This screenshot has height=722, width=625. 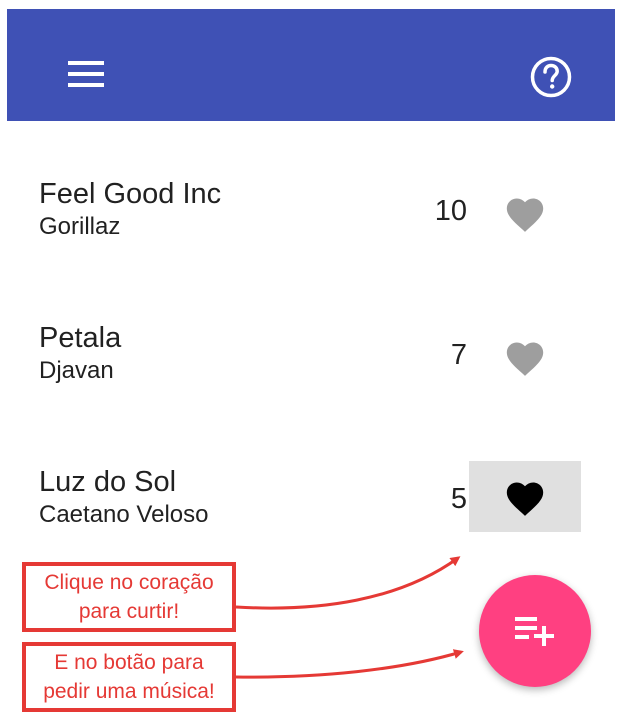 I want to click on request-hint-callout: E no botão para pedir uma música!, so click(x=129, y=677).